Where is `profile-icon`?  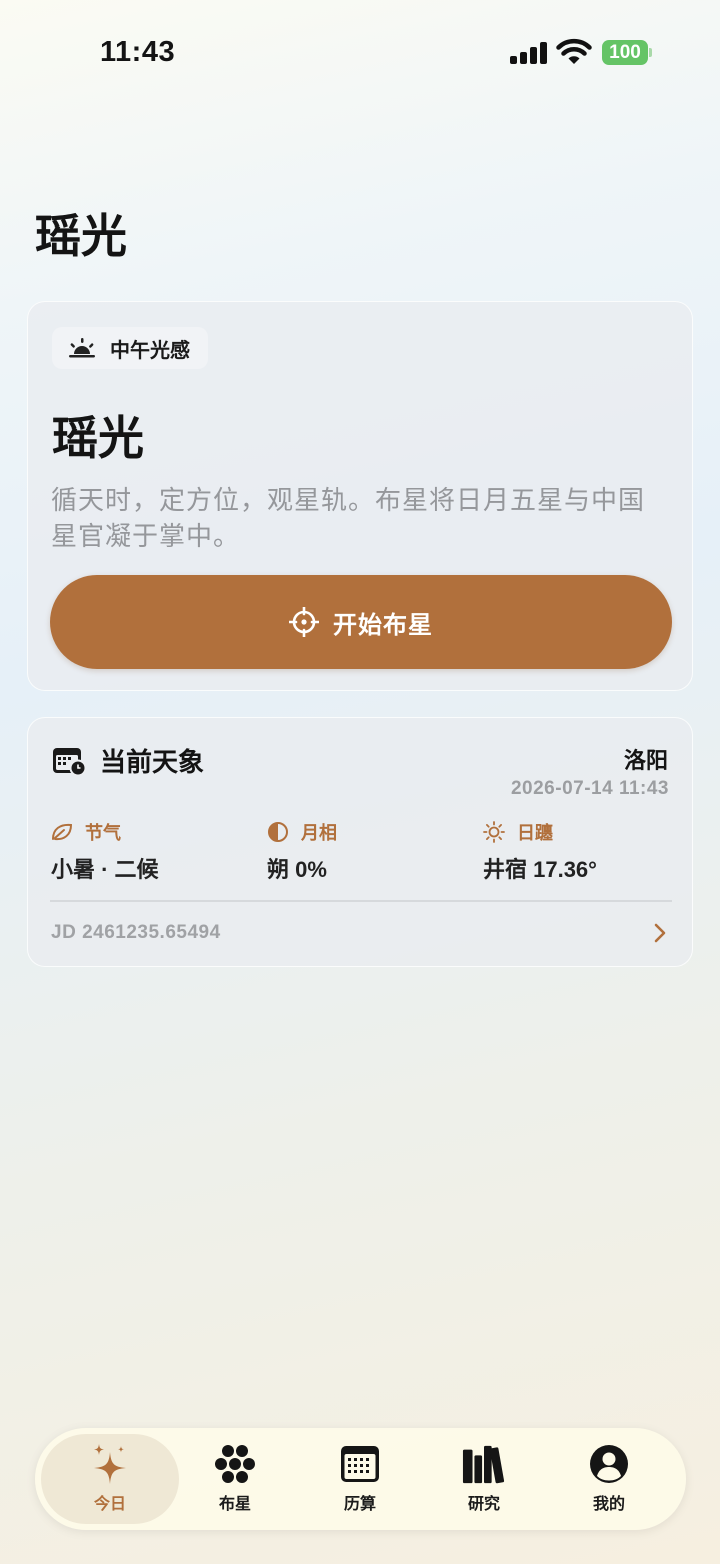 profile-icon is located at coordinates (609, 1464).